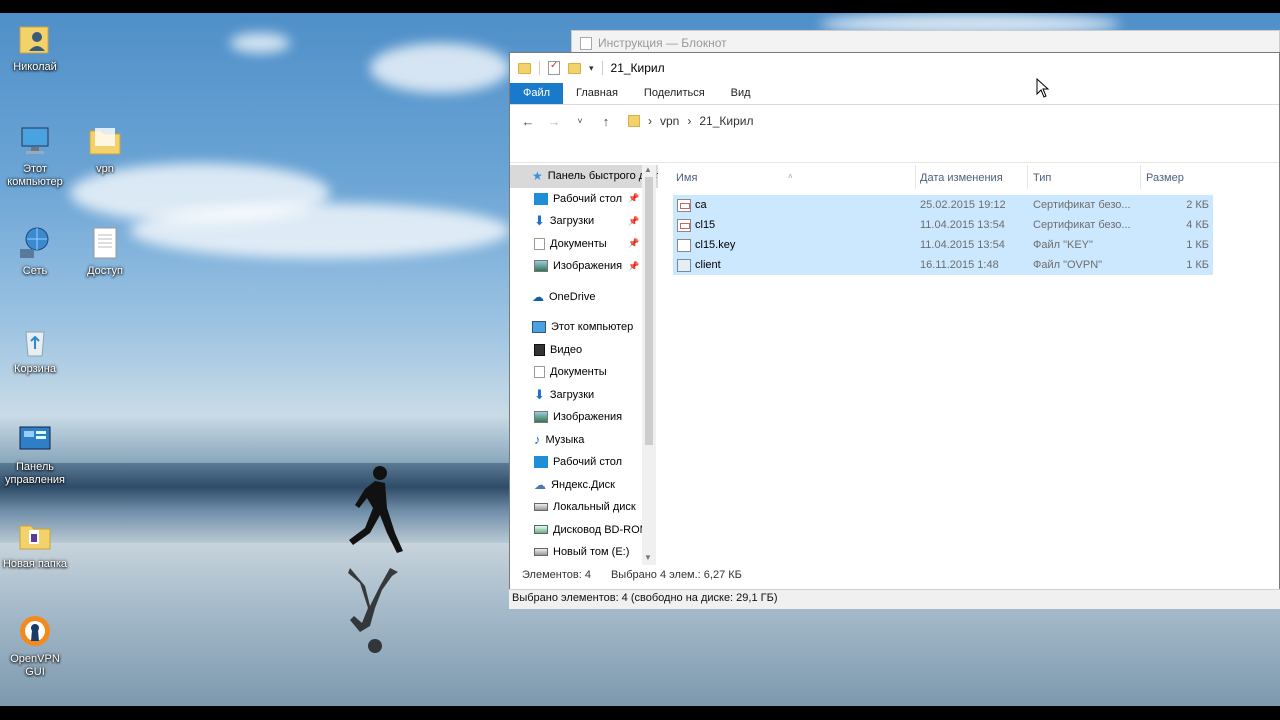 This screenshot has width=1280, height=720. I want to click on nav-label: Видео, so click(566, 349).